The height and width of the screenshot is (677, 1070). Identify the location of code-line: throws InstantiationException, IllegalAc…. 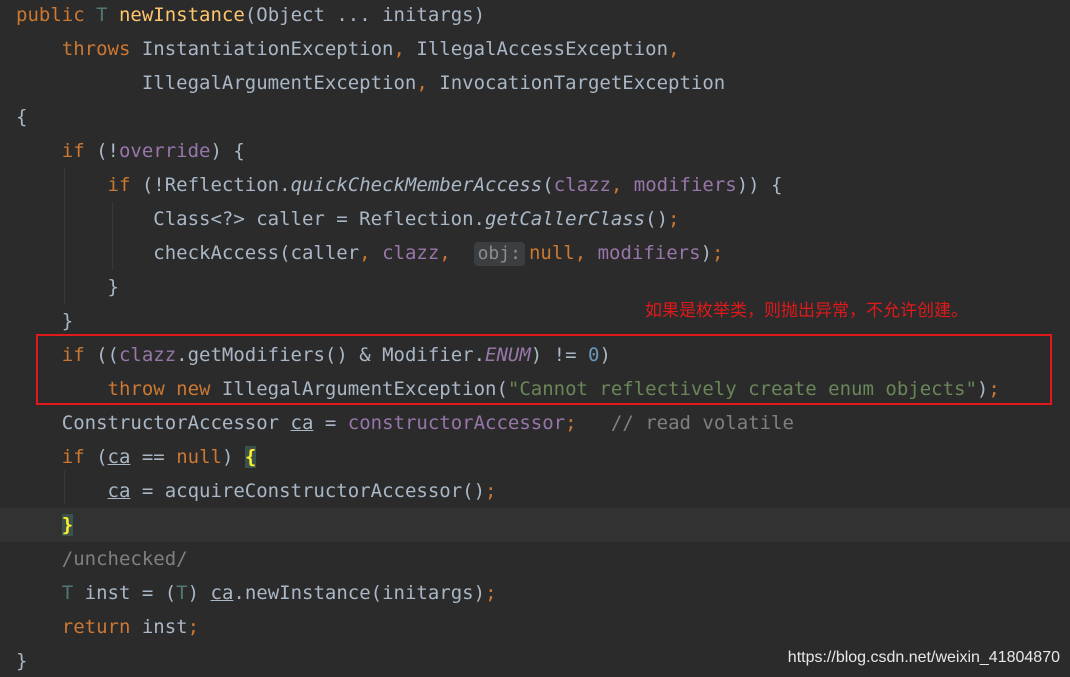
(535, 49).